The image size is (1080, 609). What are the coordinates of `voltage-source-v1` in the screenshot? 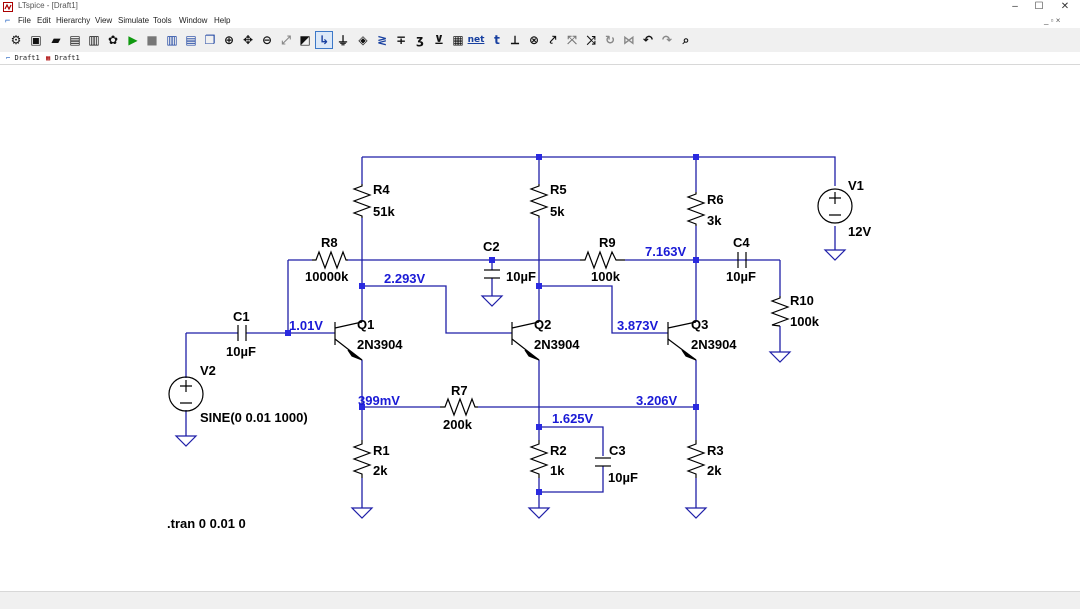 It's located at (835, 206).